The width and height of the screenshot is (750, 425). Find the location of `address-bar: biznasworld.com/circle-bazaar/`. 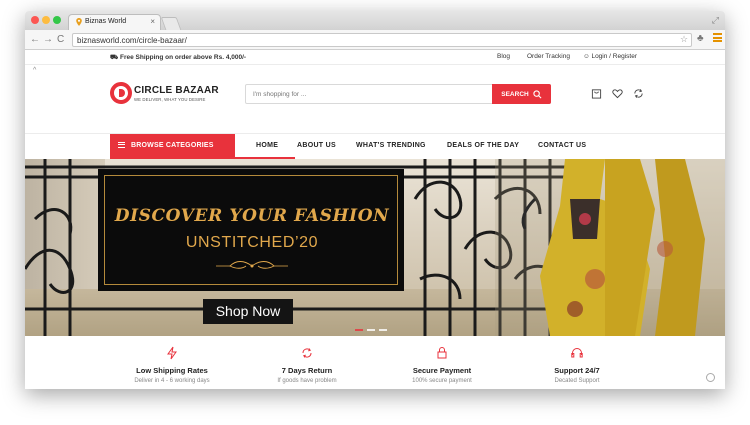

address-bar: biznasworld.com/circle-bazaar/ is located at coordinates (382, 40).